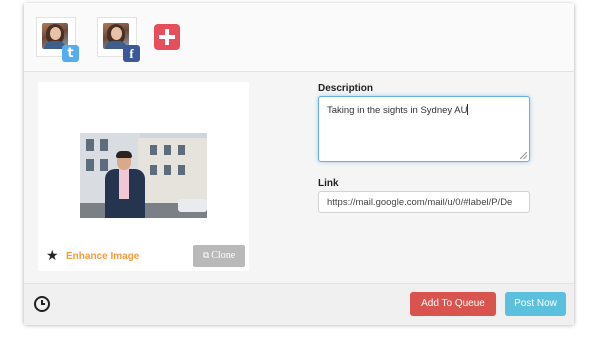 The image size is (600, 351). I want to click on enhance-image-label: Enhance Image, so click(103, 256).